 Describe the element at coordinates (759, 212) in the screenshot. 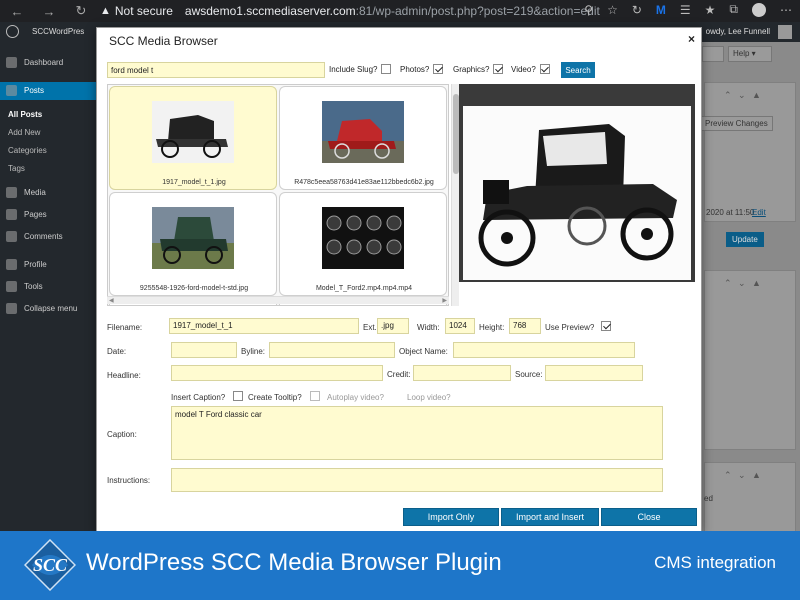

I see `edit-date-link: Edit` at that location.